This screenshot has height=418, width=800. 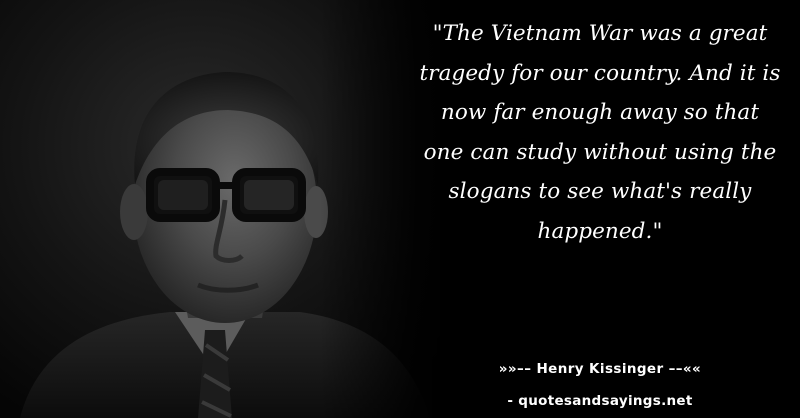 I want to click on website-credit: - quotesandsayings.net, so click(x=600, y=401).